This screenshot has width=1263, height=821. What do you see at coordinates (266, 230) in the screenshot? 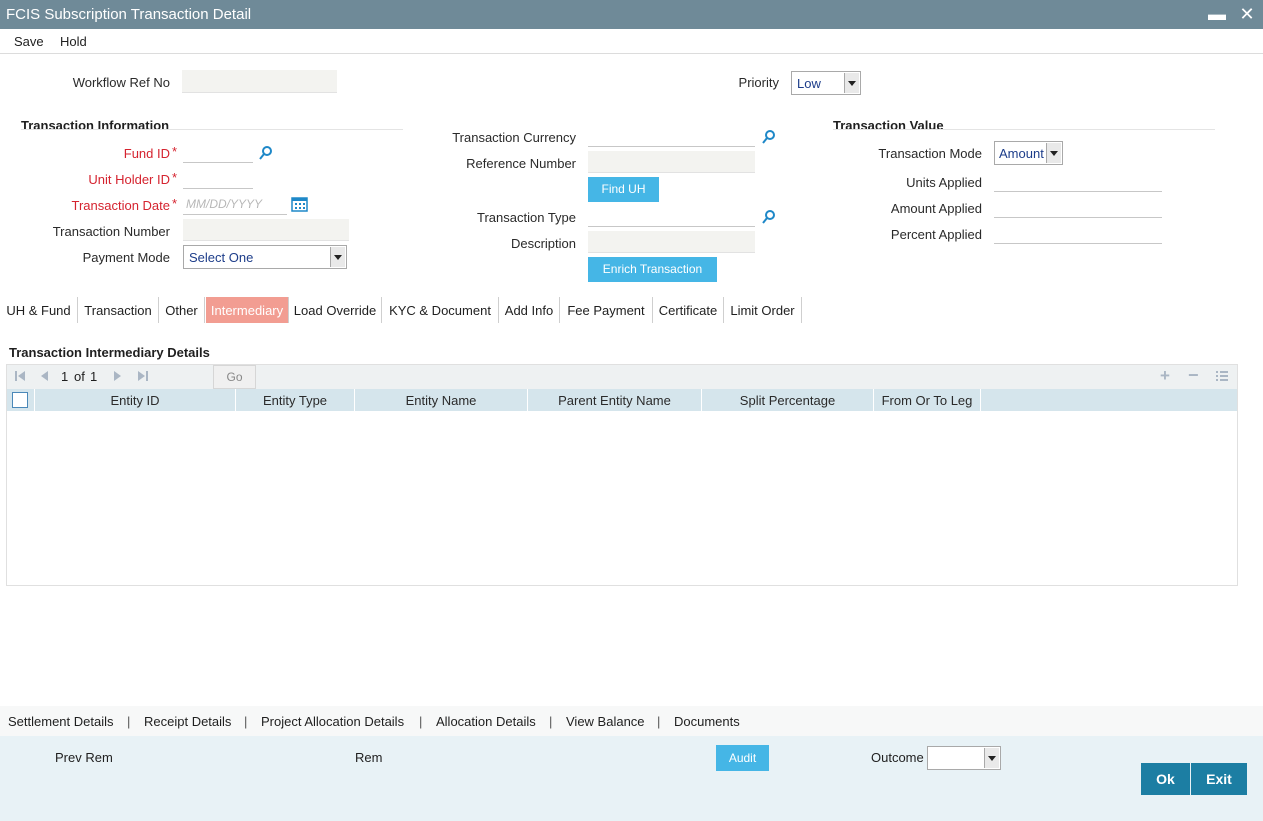
I see `transaction-number-field` at bounding box center [266, 230].